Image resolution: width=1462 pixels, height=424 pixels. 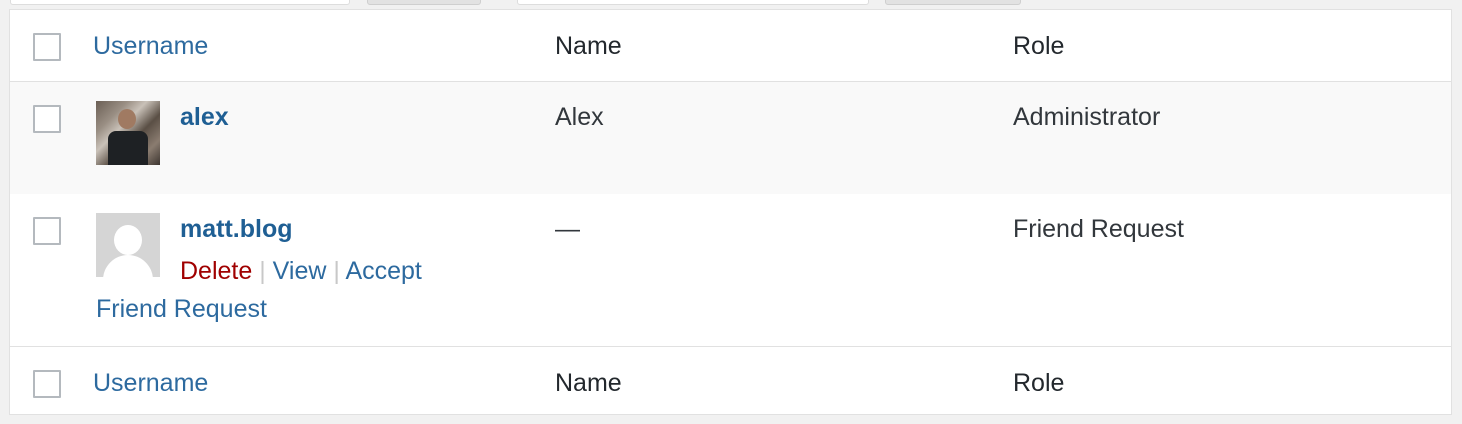 What do you see at coordinates (588, 46) in the screenshot?
I see `column-header-name: Name` at bounding box center [588, 46].